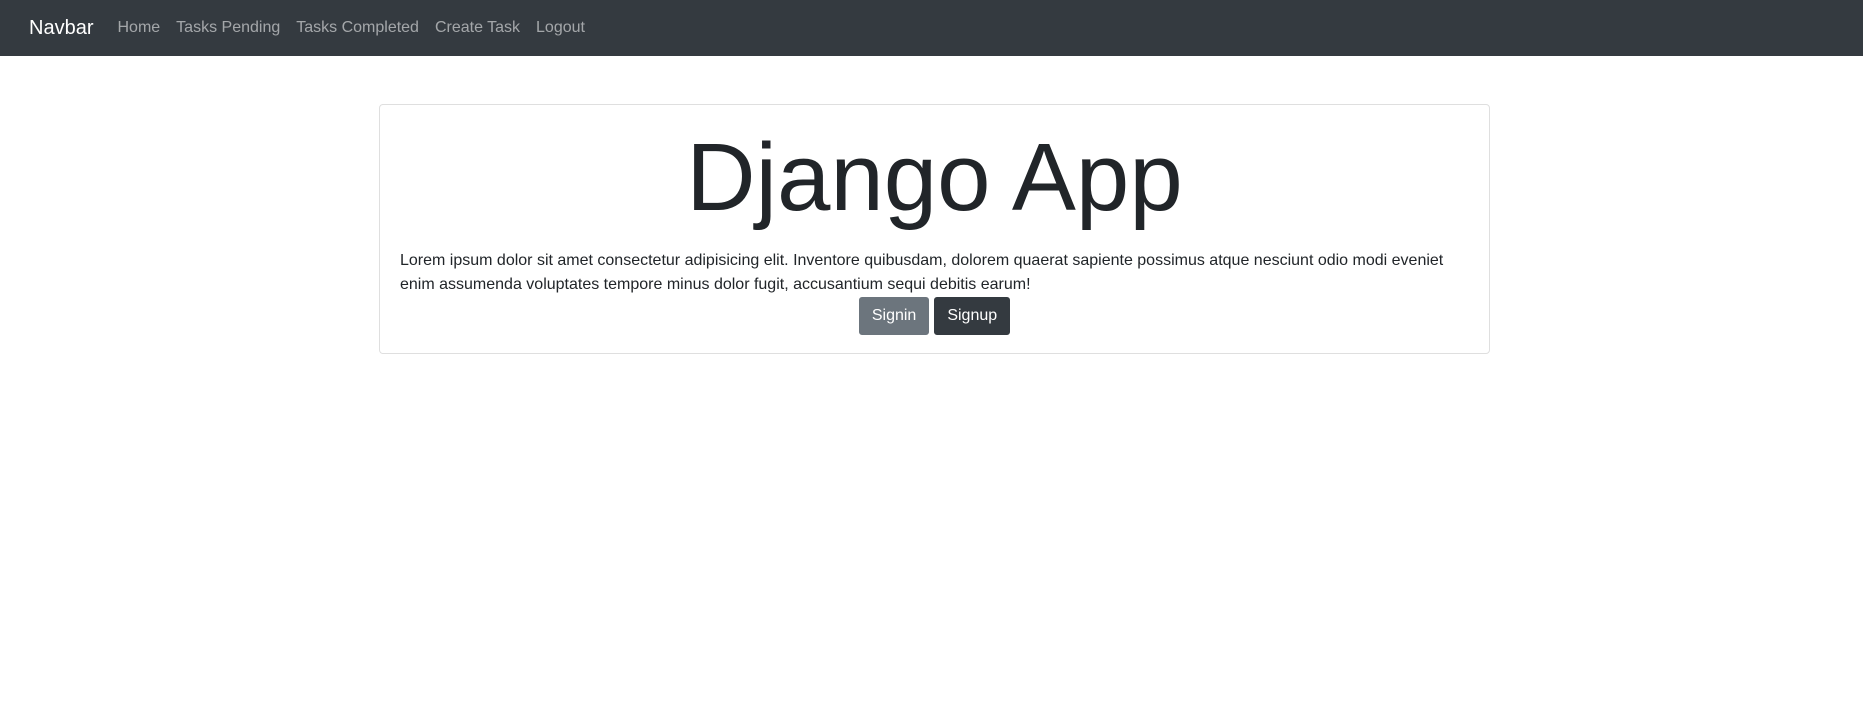 Image resolution: width=1863 pixels, height=705 pixels. Describe the element at coordinates (972, 316) in the screenshot. I see `signup-button: Signup` at that location.